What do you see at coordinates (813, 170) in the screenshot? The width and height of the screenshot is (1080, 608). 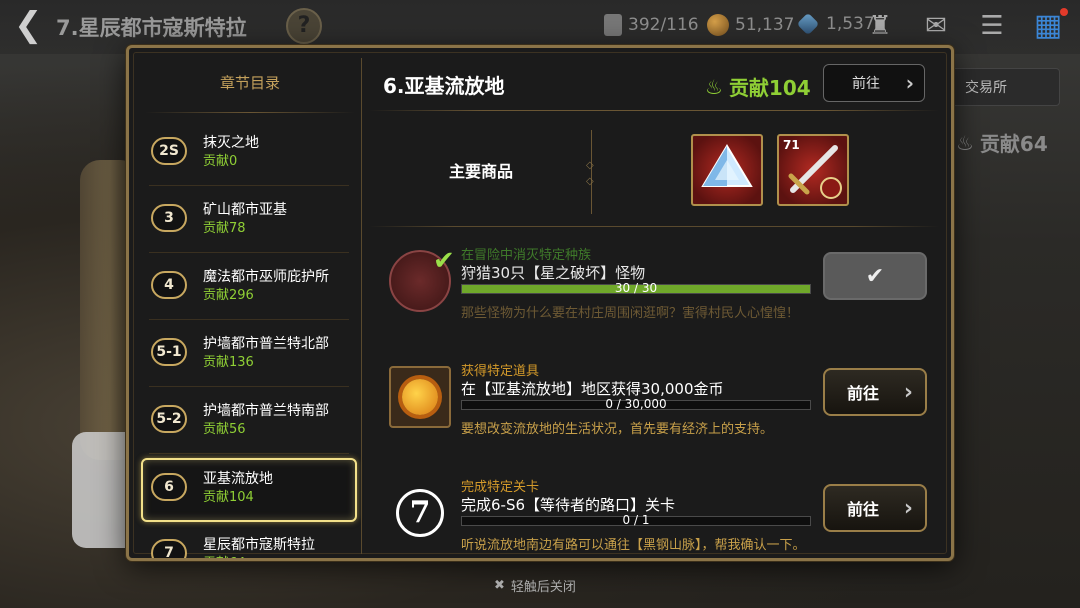 I see `goods-item-sword: 71` at bounding box center [813, 170].